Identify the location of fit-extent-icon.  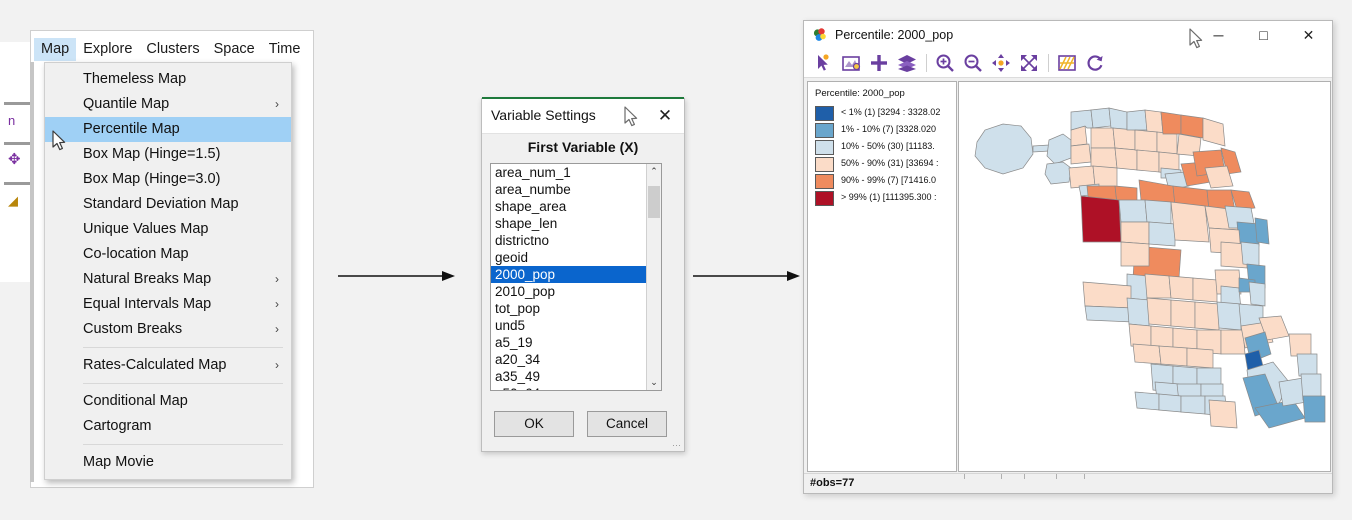
(1029, 63).